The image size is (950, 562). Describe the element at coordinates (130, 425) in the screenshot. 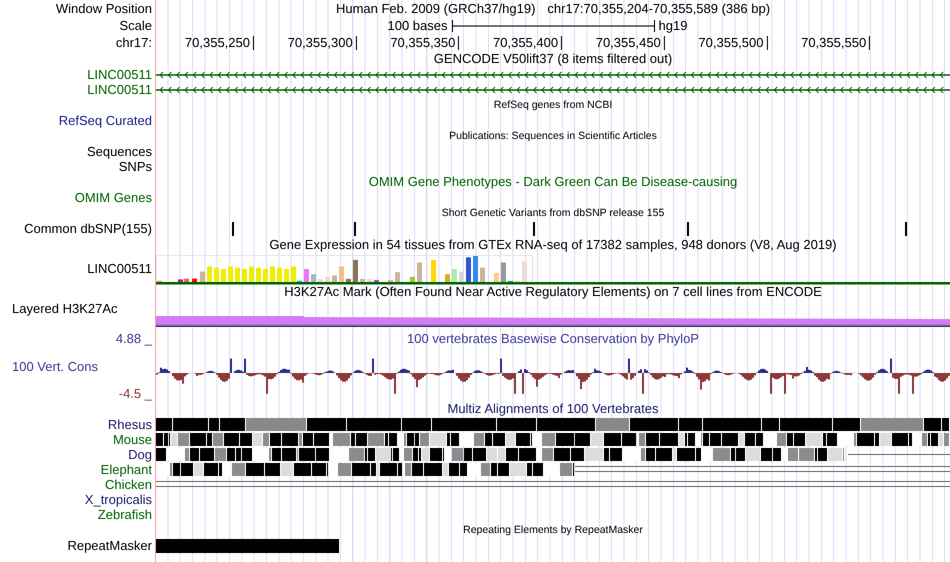

I see `track-label: Rhesus` at that location.